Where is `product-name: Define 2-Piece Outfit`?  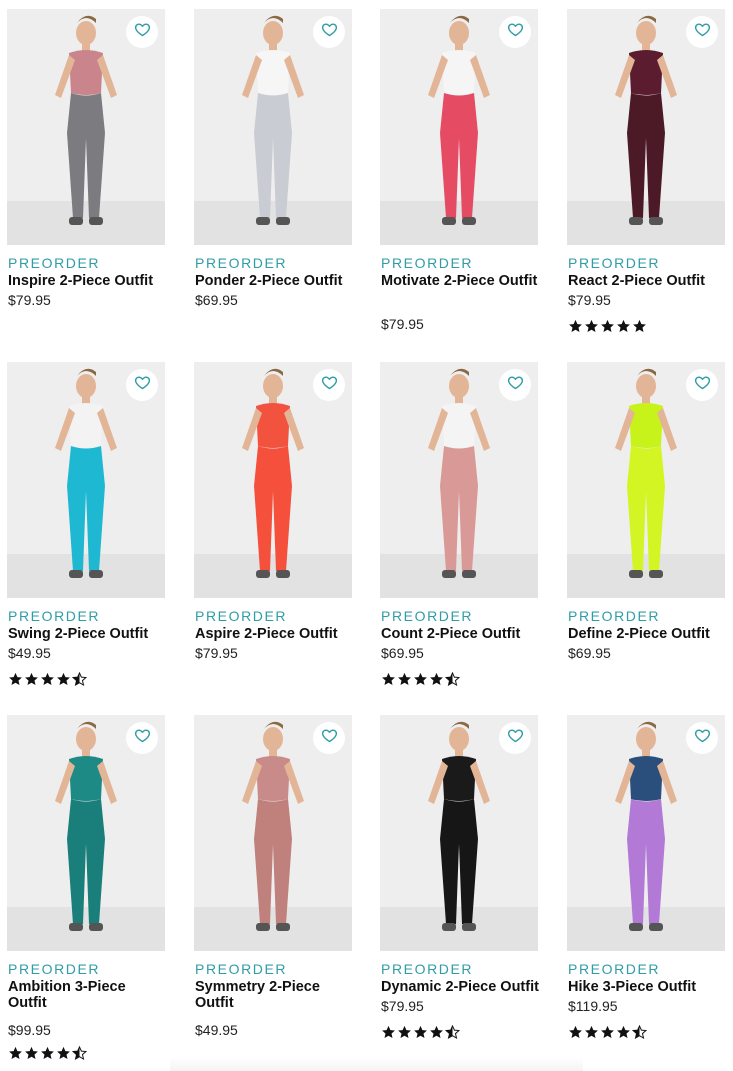 product-name: Define 2-Piece Outfit is located at coordinates (647, 634).